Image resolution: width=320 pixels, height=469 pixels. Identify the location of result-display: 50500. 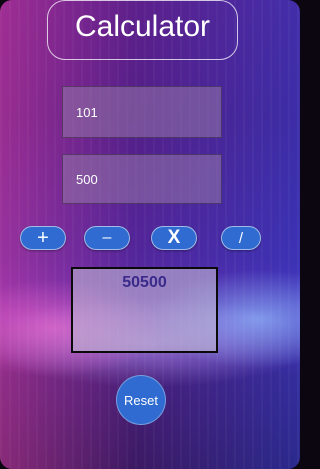
(144, 310).